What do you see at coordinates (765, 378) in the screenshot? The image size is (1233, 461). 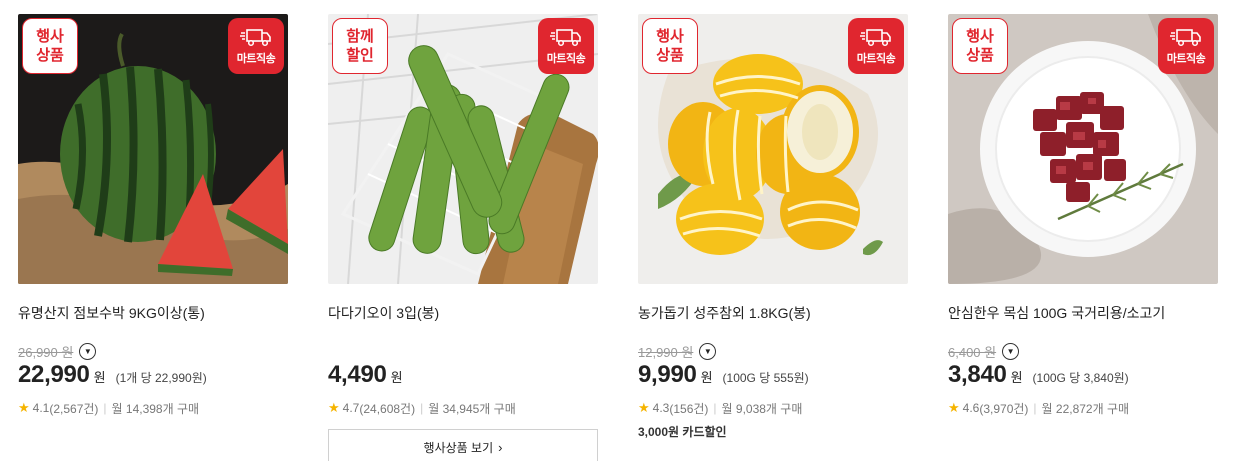 I see `unit-price: (100G 당 555원)` at bounding box center [765, 378].